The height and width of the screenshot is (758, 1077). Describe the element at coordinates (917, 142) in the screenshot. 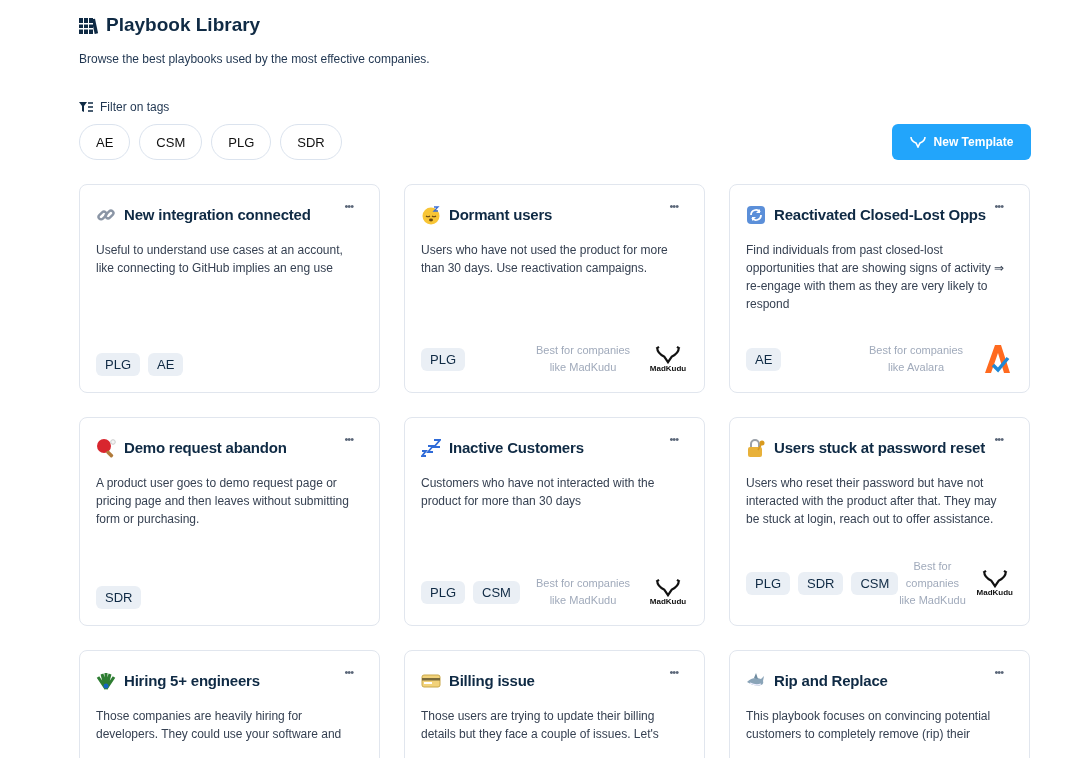

I see `antlers-icon` at that location.